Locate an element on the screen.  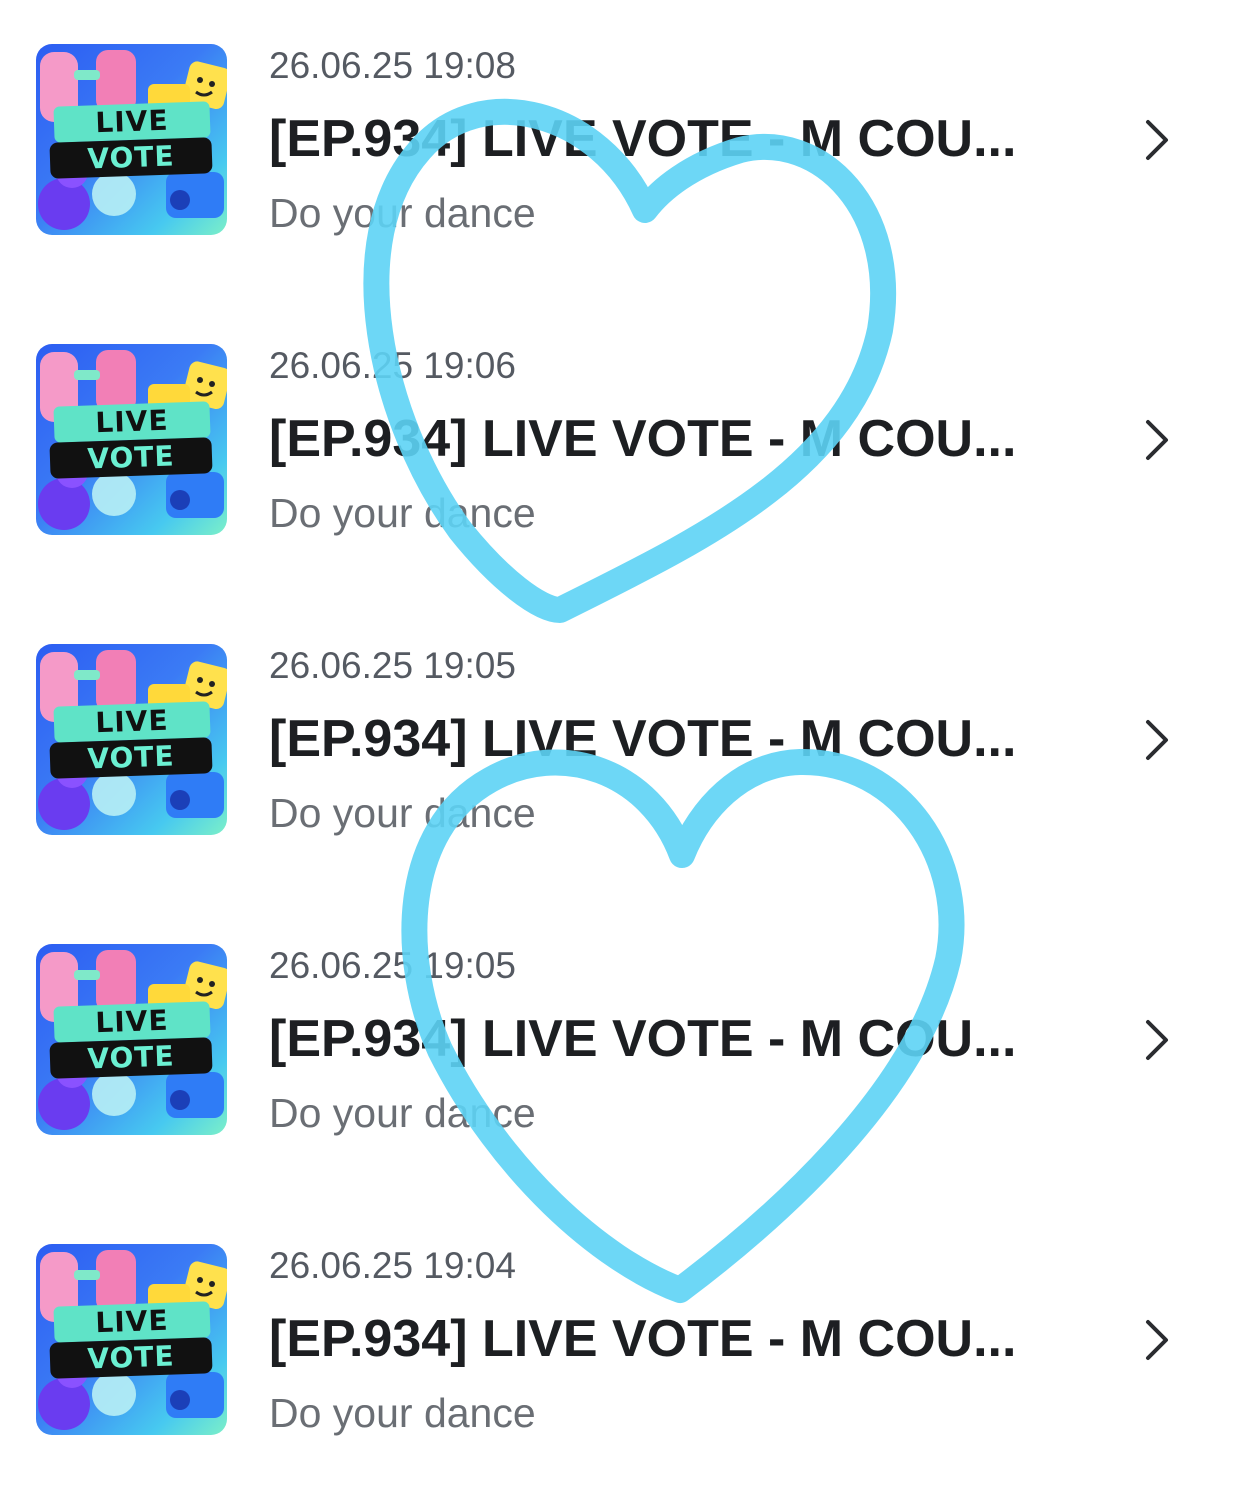
item-timestamp: 26.06.25 19:08 is located at coordinates (392, 65).